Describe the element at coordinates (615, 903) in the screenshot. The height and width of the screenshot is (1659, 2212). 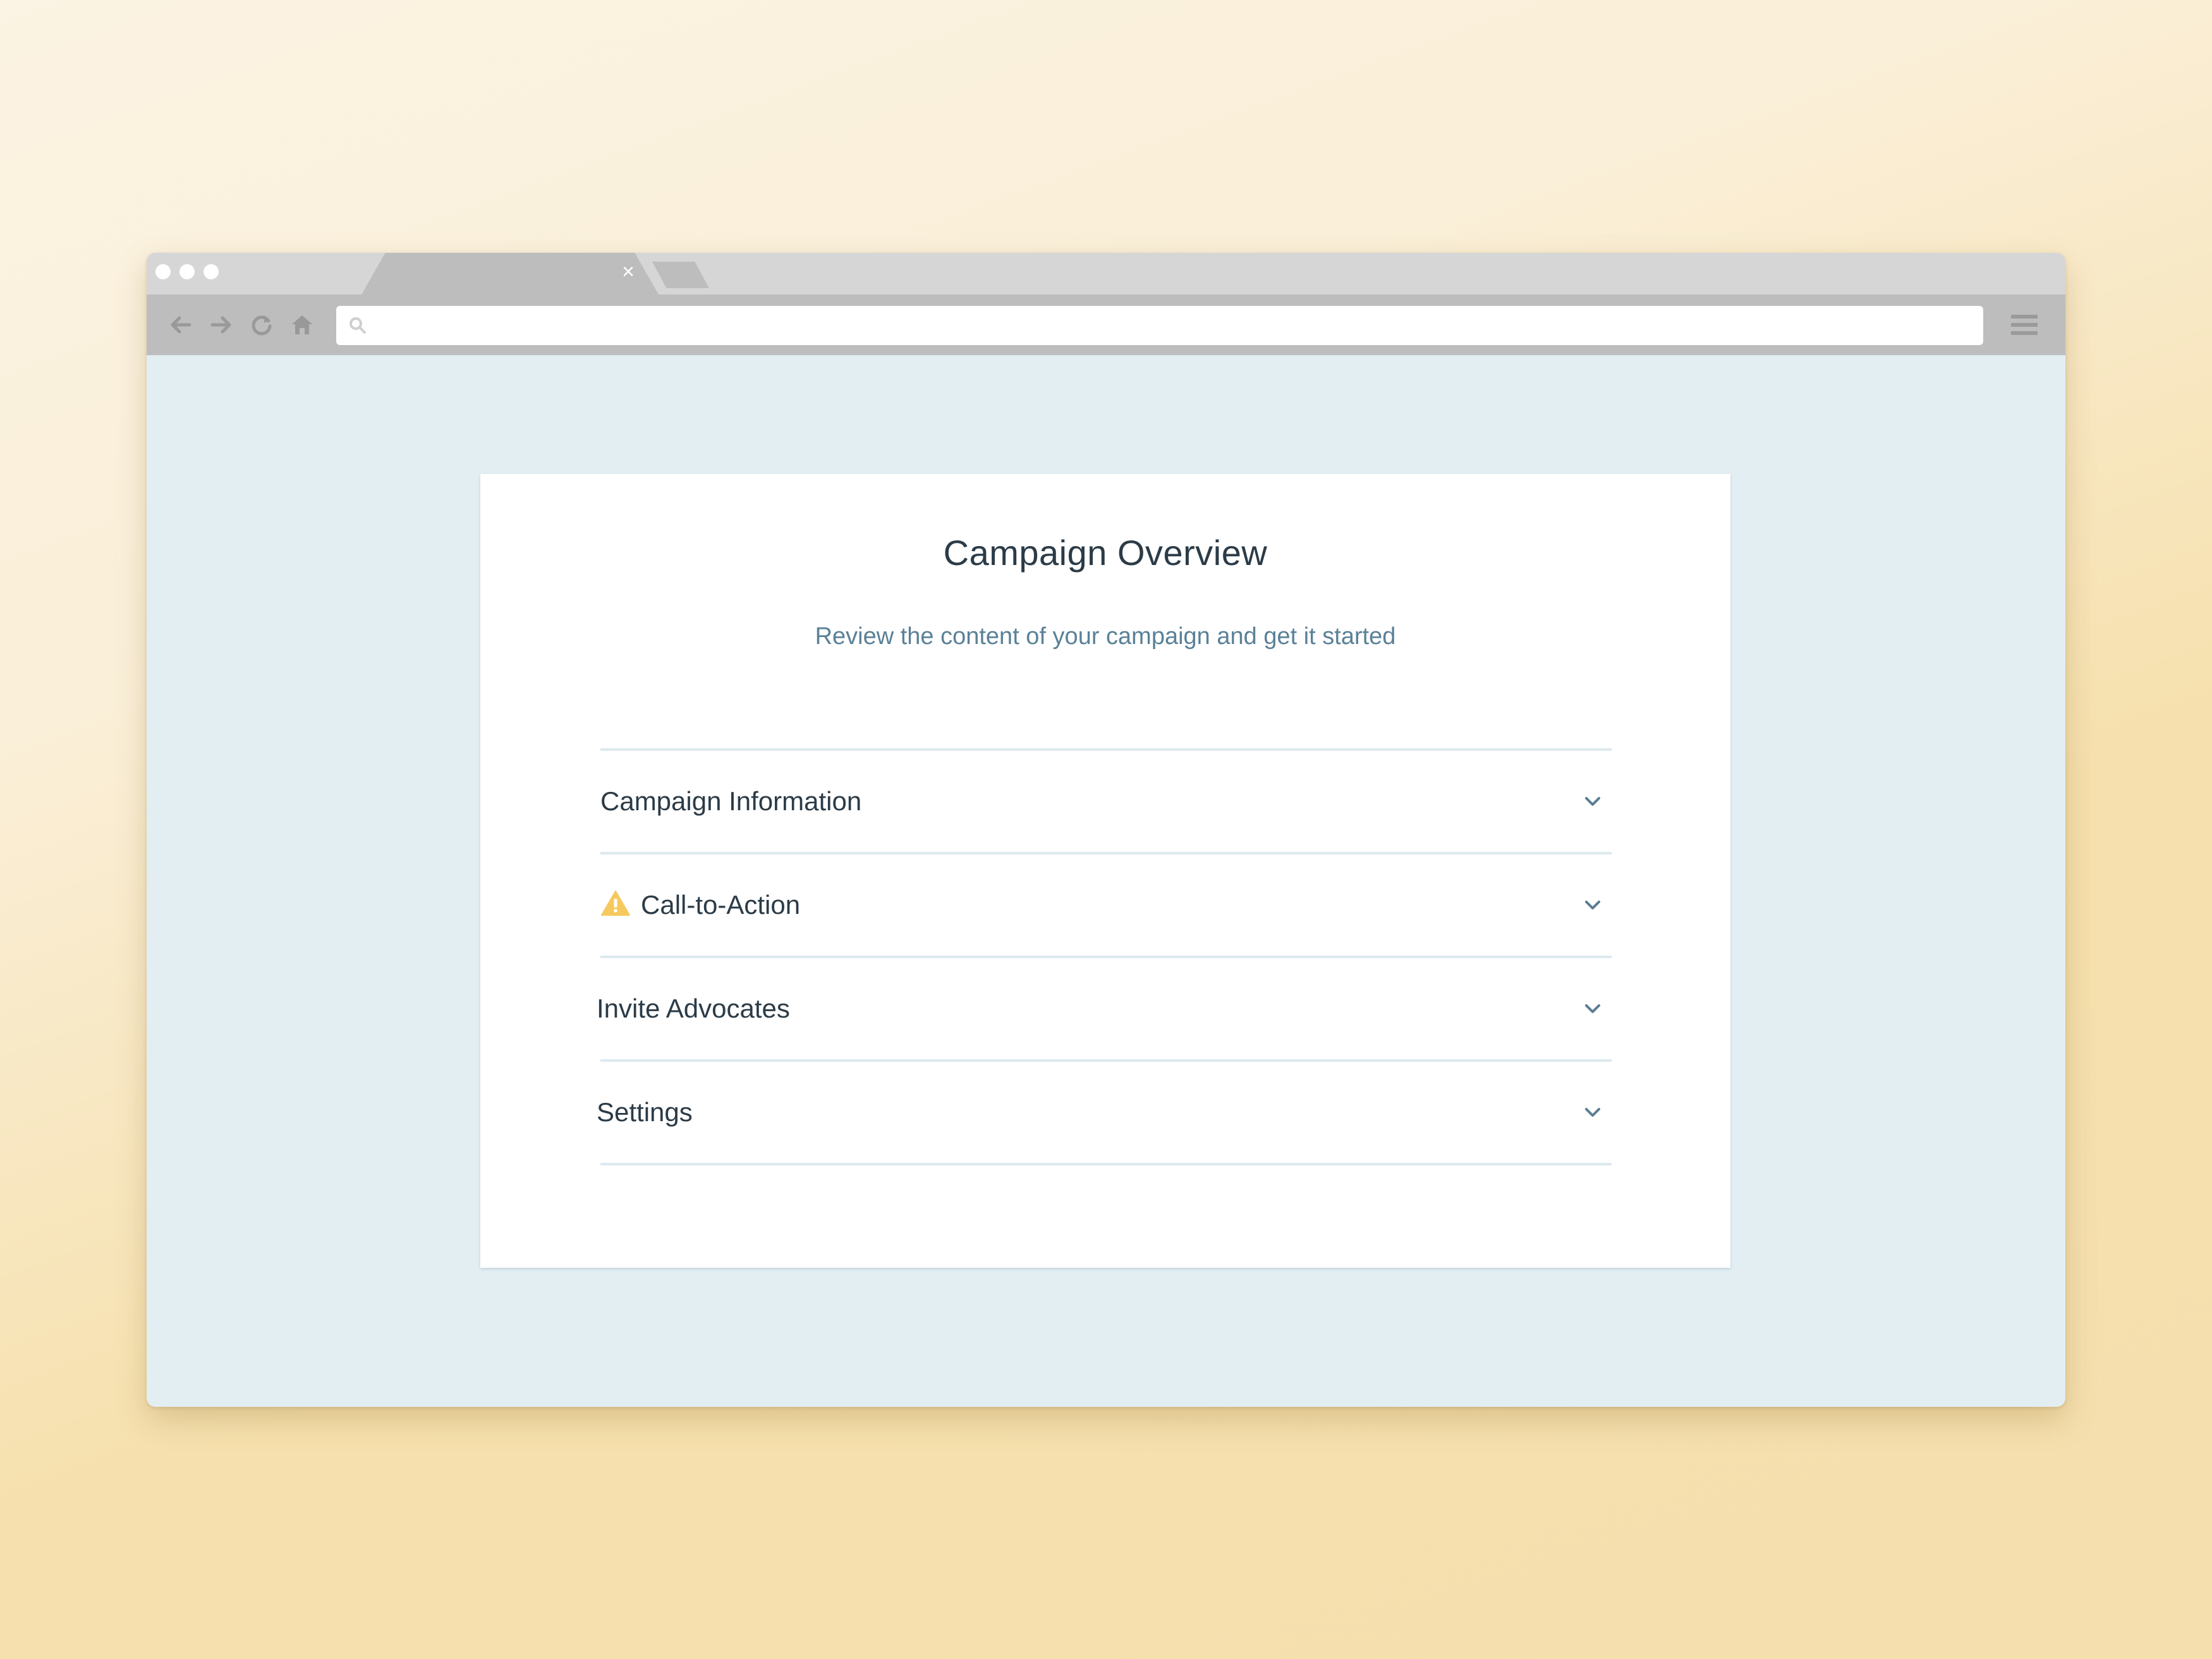
I see `warning-icon` at that location.